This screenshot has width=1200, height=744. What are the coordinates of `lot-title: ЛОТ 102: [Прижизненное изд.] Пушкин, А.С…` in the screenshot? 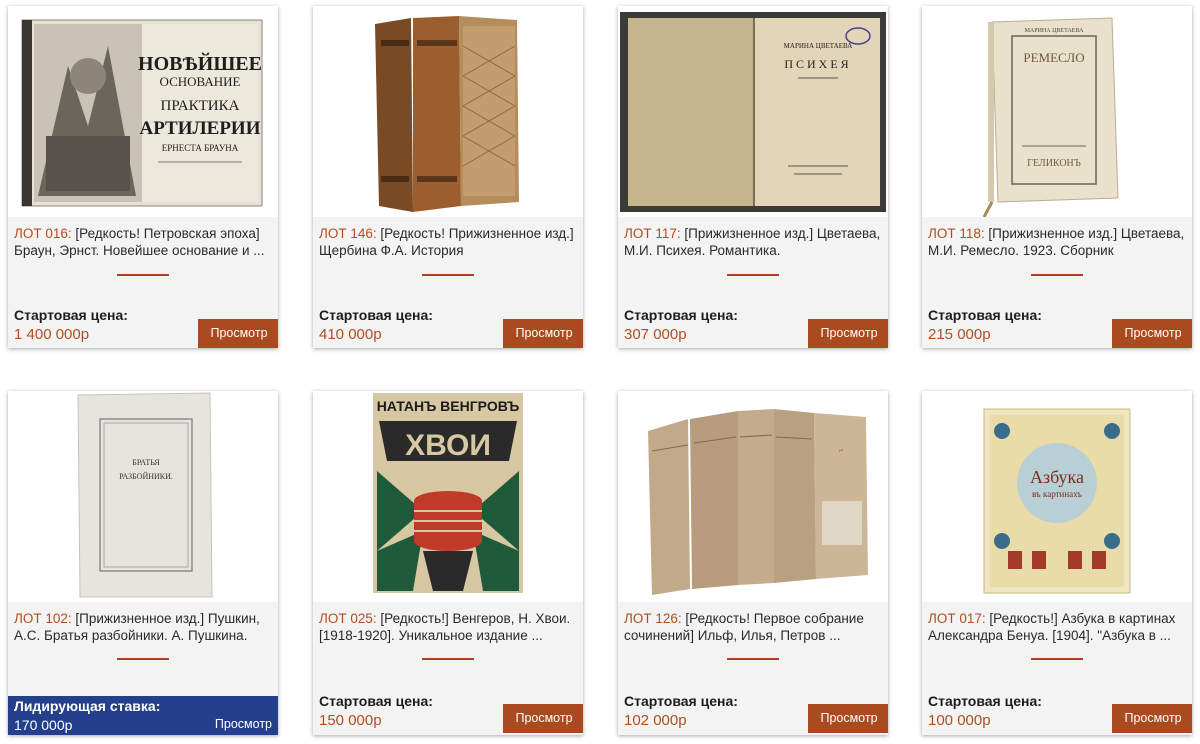 It's located at (144, 627).